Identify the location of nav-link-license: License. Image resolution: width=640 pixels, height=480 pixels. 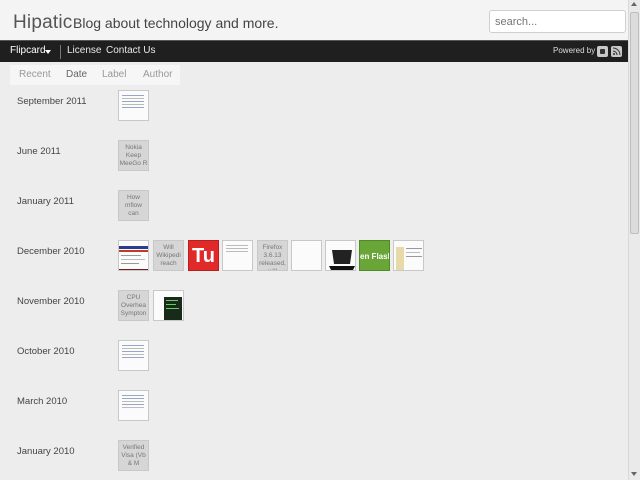
(84, 50).